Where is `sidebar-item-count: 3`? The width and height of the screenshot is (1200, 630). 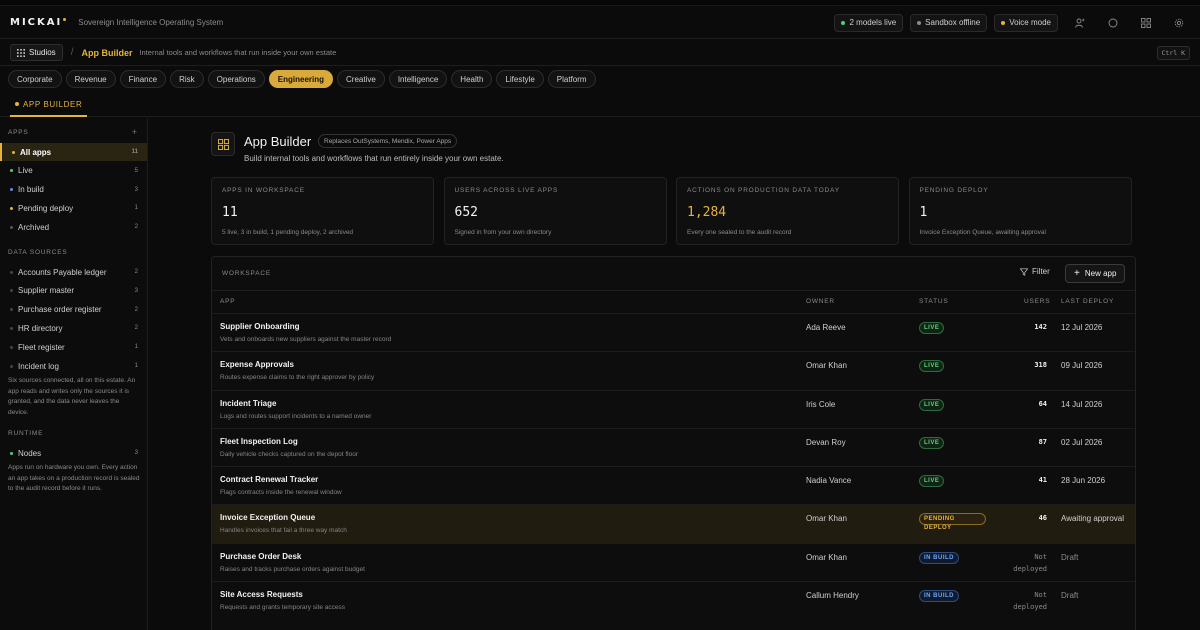
sidebar-item-count: 3 is located at coordinates (136, 189).